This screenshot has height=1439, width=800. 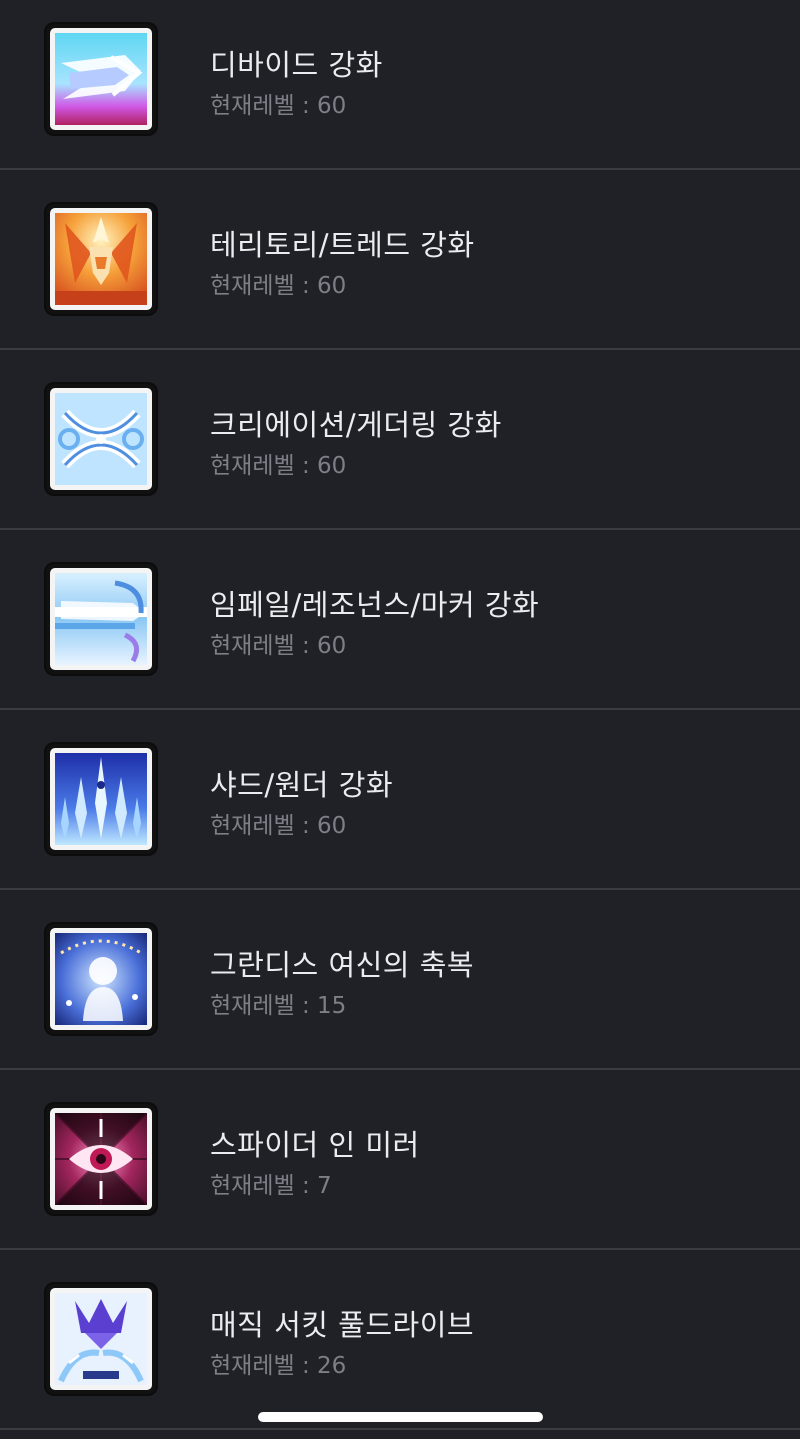 What do you see at coordinates (101, 979) in the screenshot?
I see `grandis-goddess-blessing-icon` at bounding box center [101, 979].